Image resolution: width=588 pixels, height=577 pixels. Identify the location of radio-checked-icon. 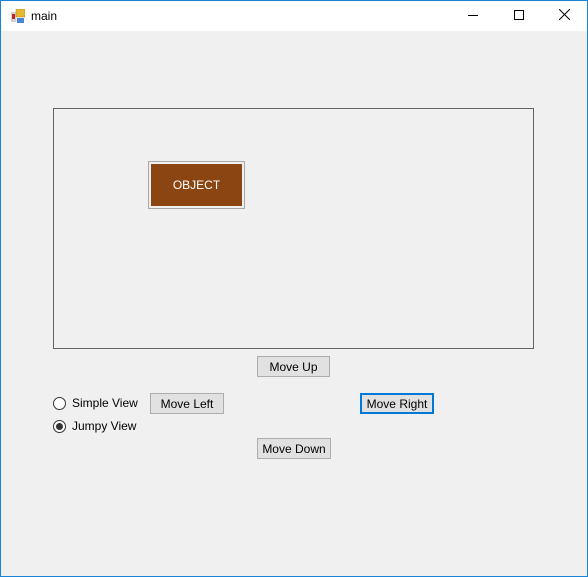
(59, 426).